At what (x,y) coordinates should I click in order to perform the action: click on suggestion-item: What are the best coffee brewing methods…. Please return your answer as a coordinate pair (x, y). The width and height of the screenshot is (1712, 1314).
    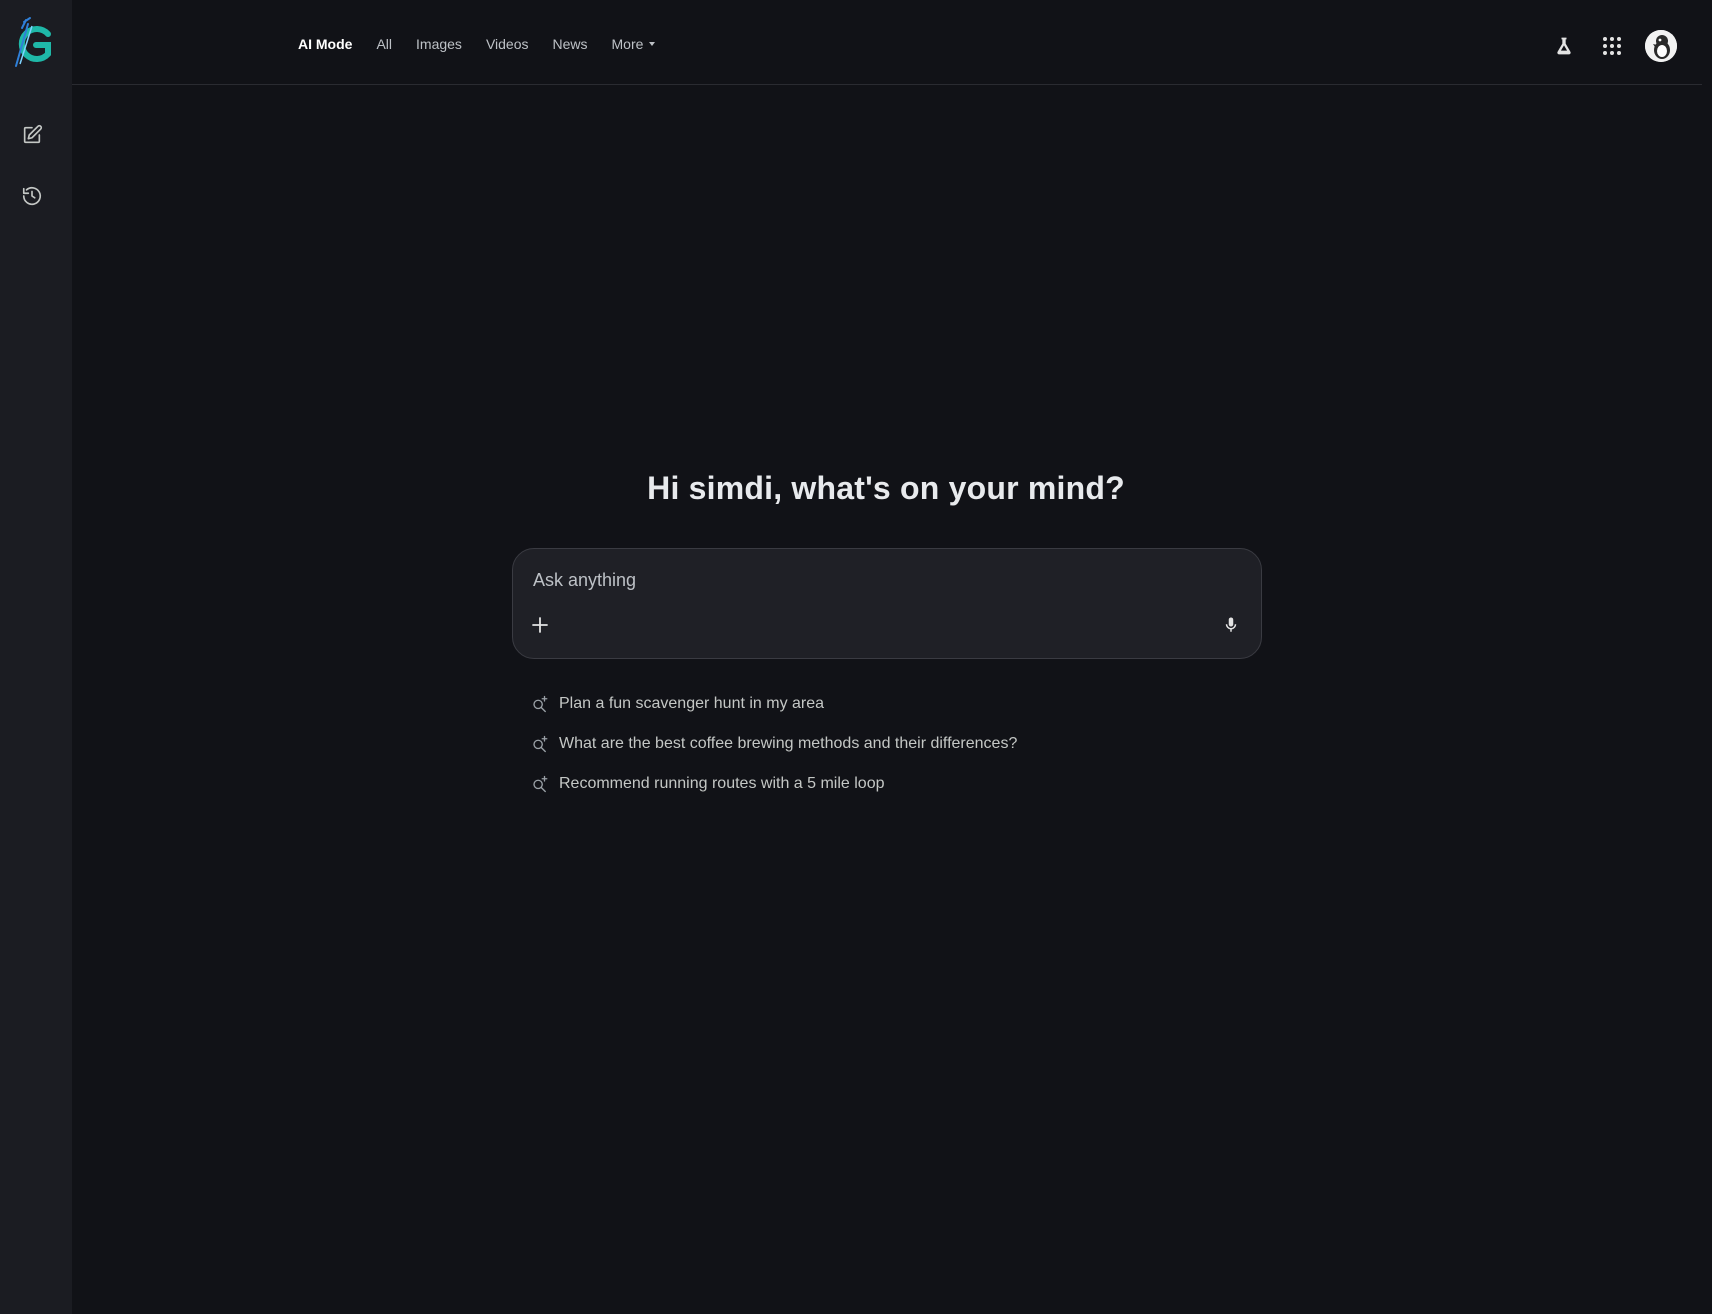
    Looking at the image, I should click on (774, 744).